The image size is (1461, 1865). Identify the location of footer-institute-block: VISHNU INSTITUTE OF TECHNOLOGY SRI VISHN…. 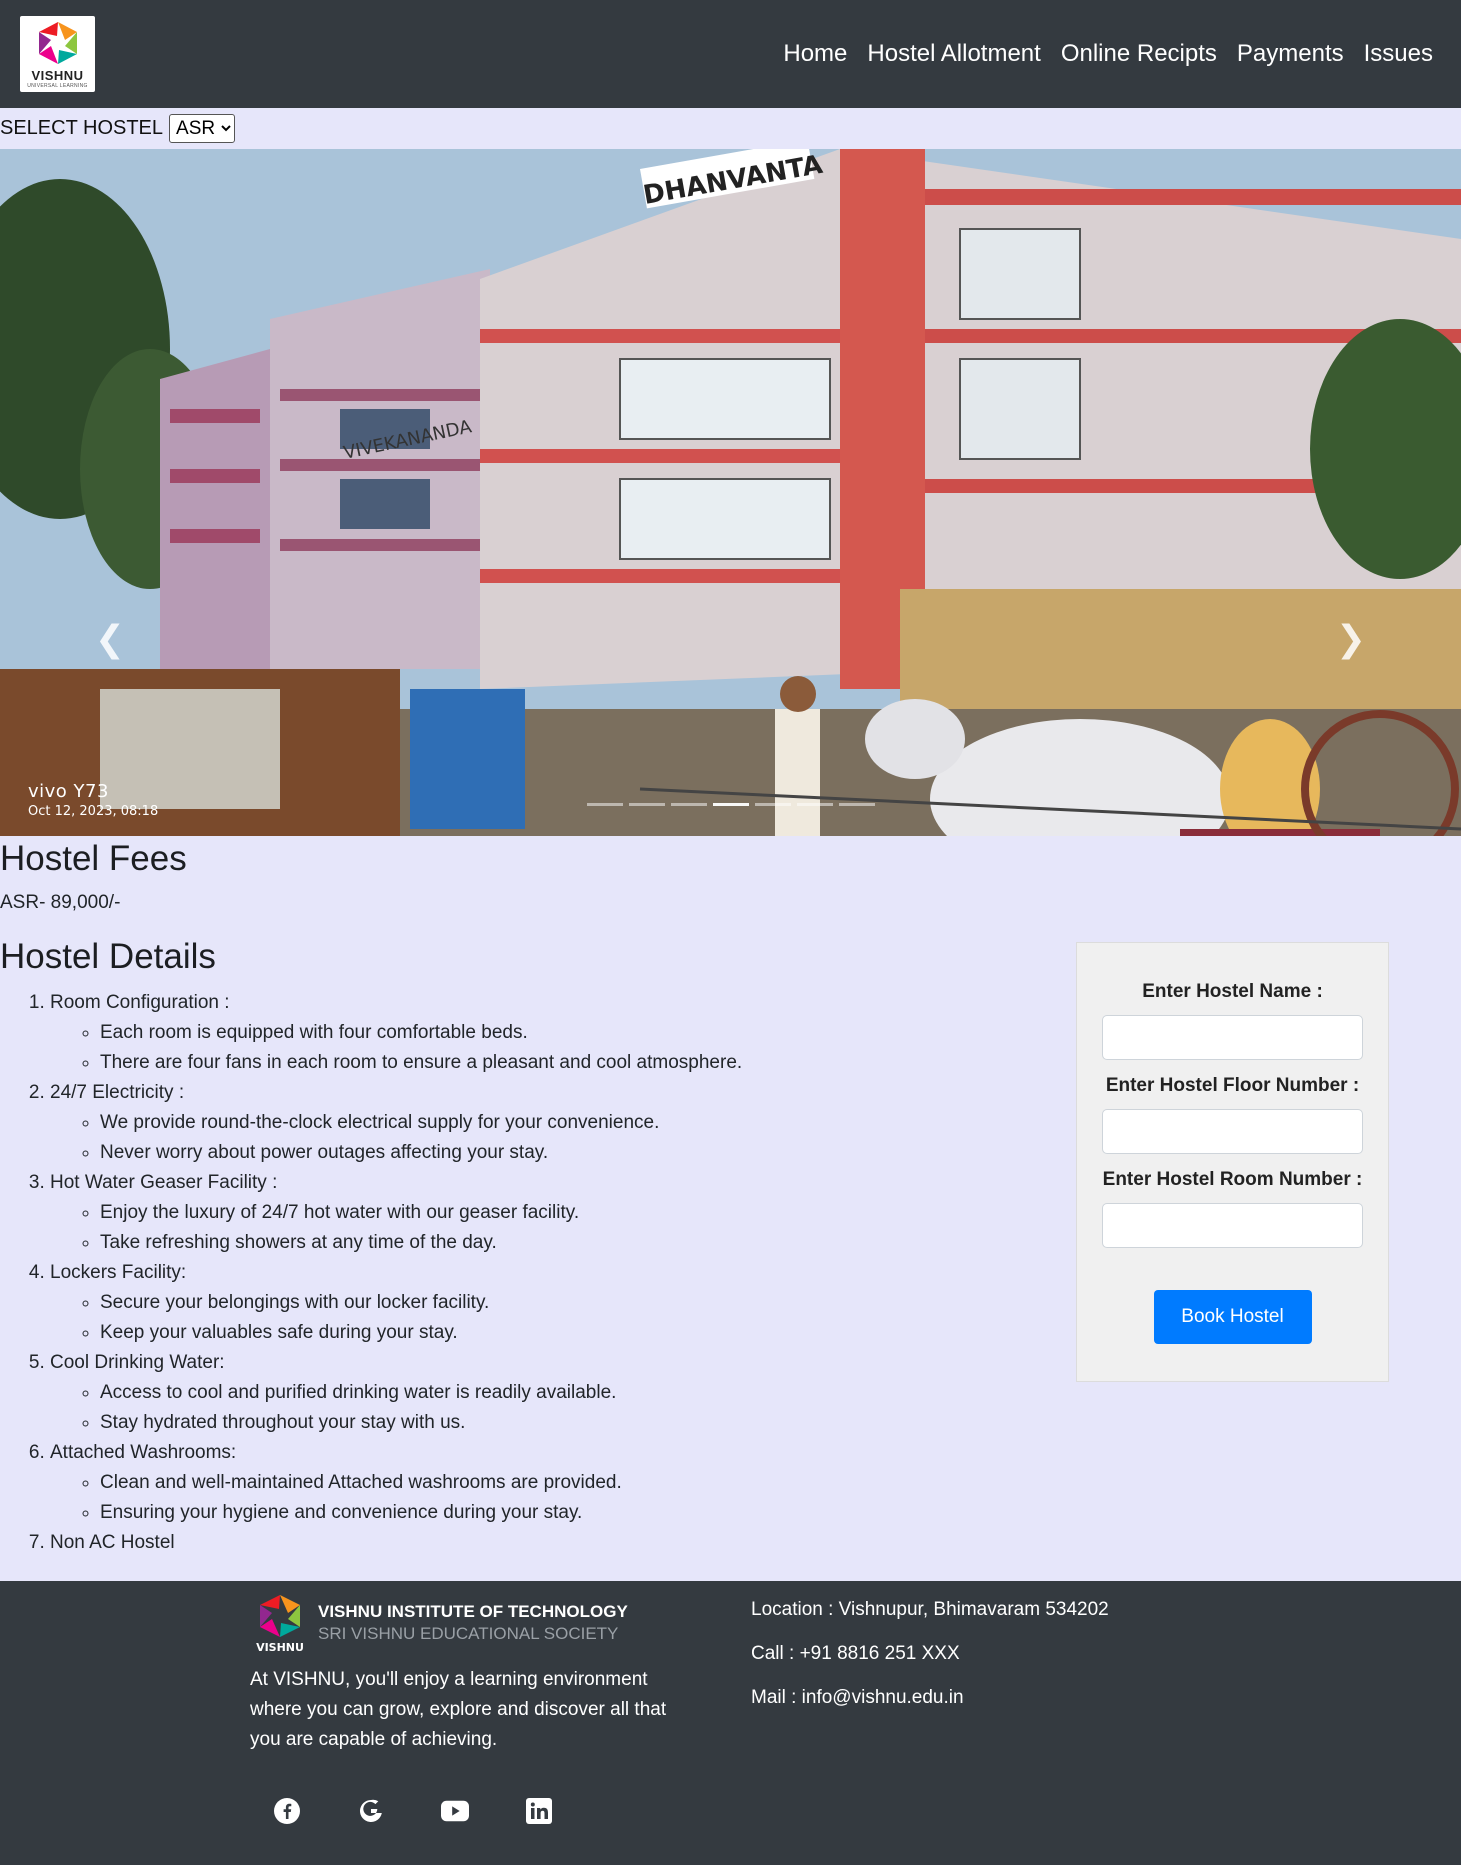
(473, 1623).